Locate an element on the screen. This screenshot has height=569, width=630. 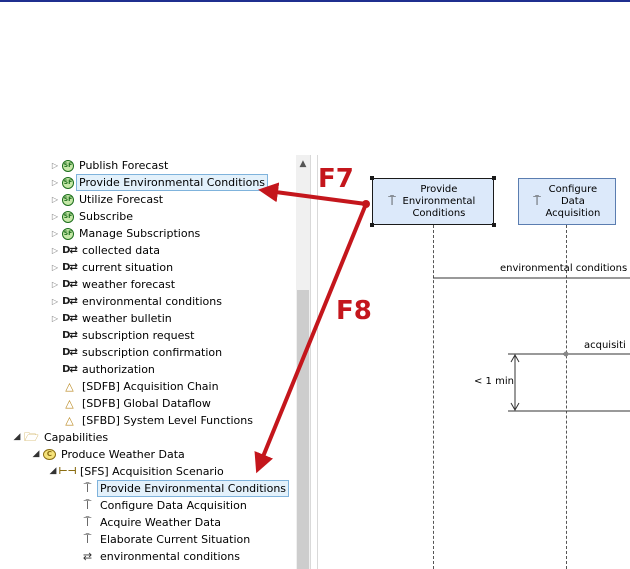
tree-item-label: Manage Subscriptions is located at coordinates (140, 233).